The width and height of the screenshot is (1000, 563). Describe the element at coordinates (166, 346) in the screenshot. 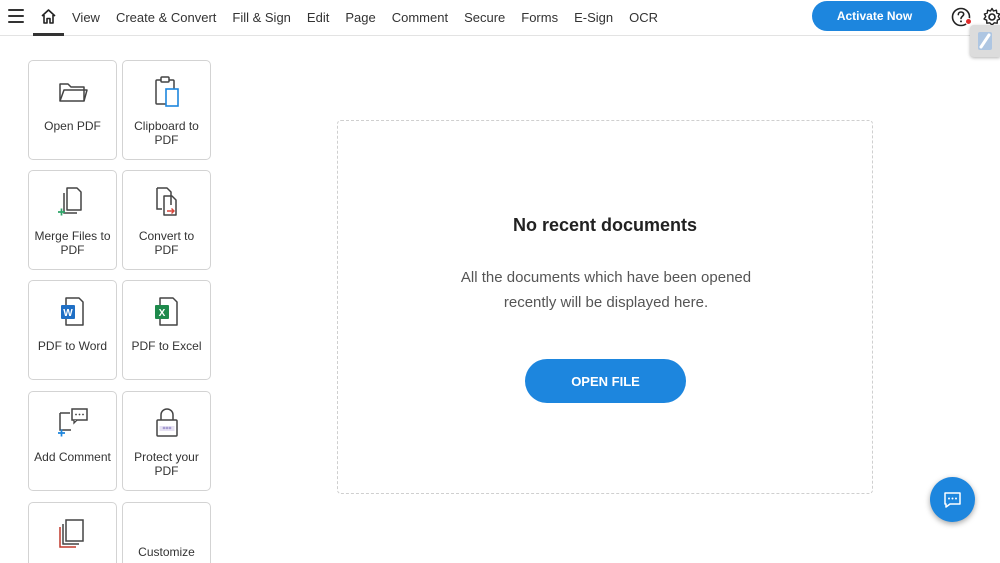

I see `tool-label: PDF to Excel` at that location.